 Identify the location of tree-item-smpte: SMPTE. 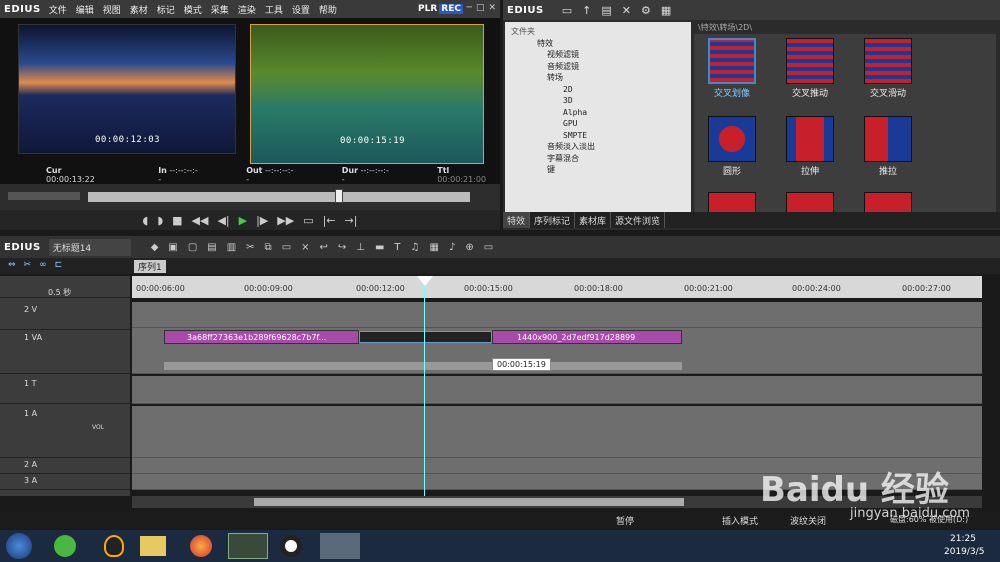
(598, 136).